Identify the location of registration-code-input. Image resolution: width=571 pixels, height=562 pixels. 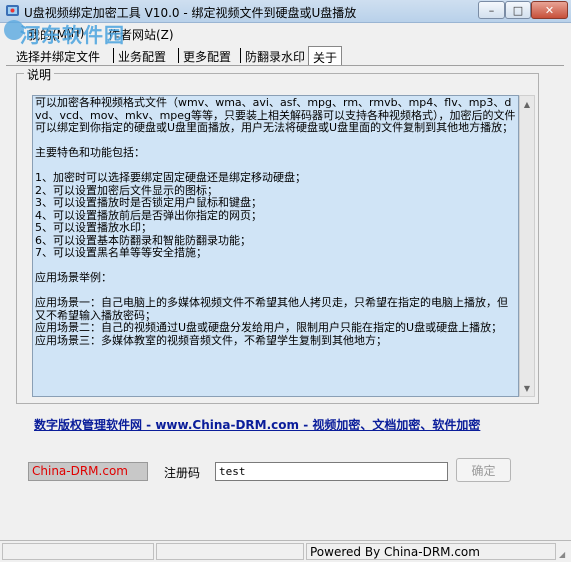
(331, 471).